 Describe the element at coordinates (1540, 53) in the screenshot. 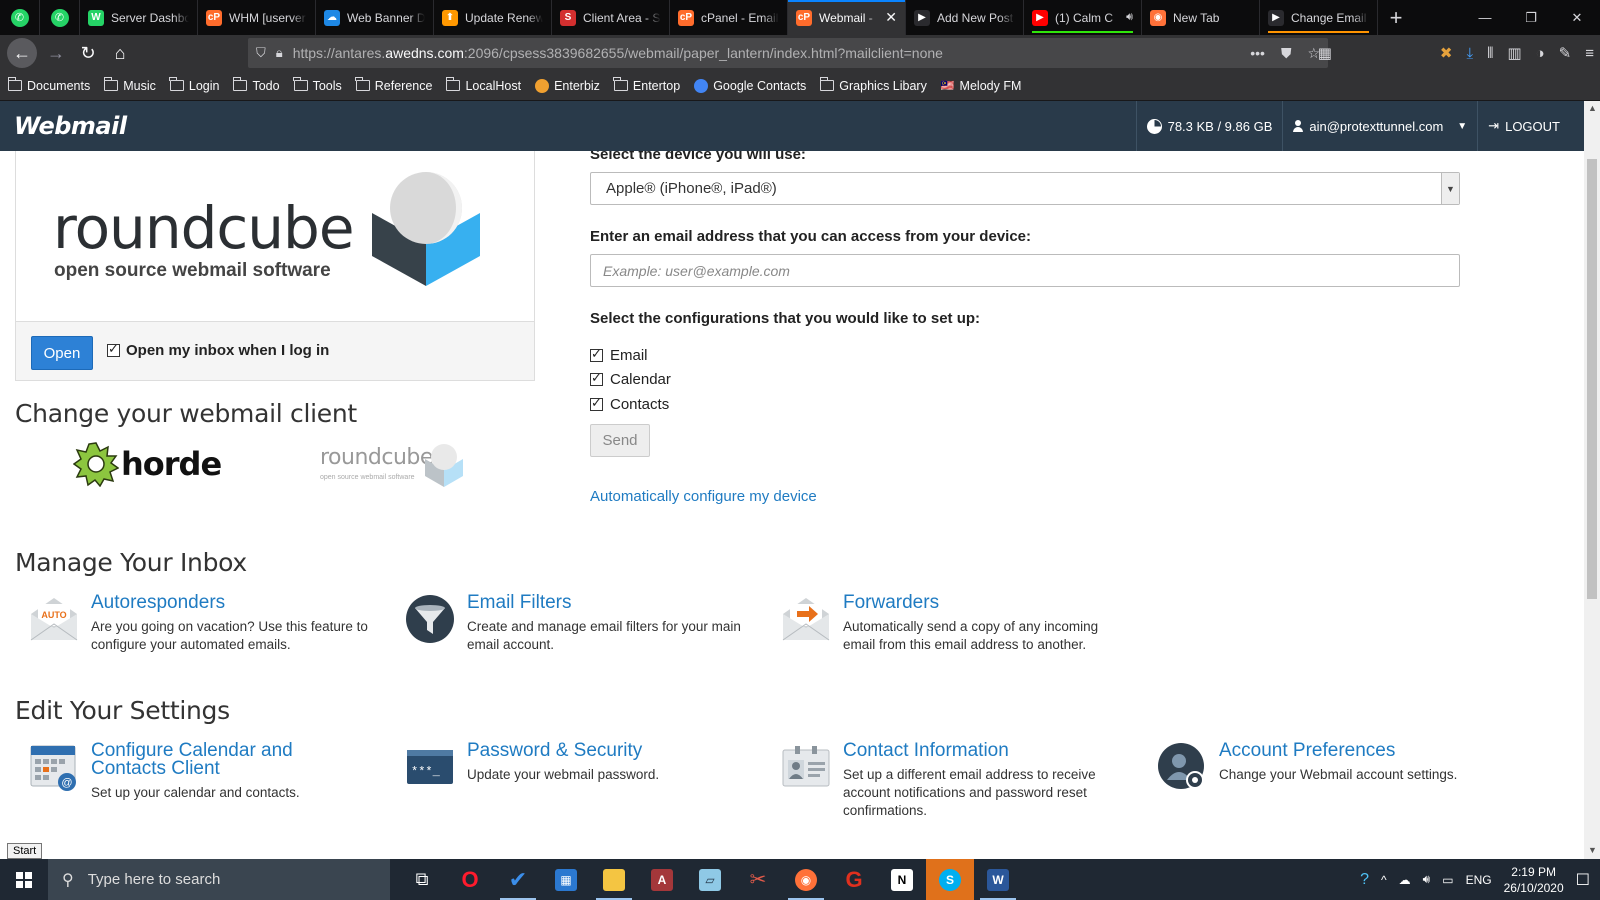

I see `account-icon: ◑` at that location.